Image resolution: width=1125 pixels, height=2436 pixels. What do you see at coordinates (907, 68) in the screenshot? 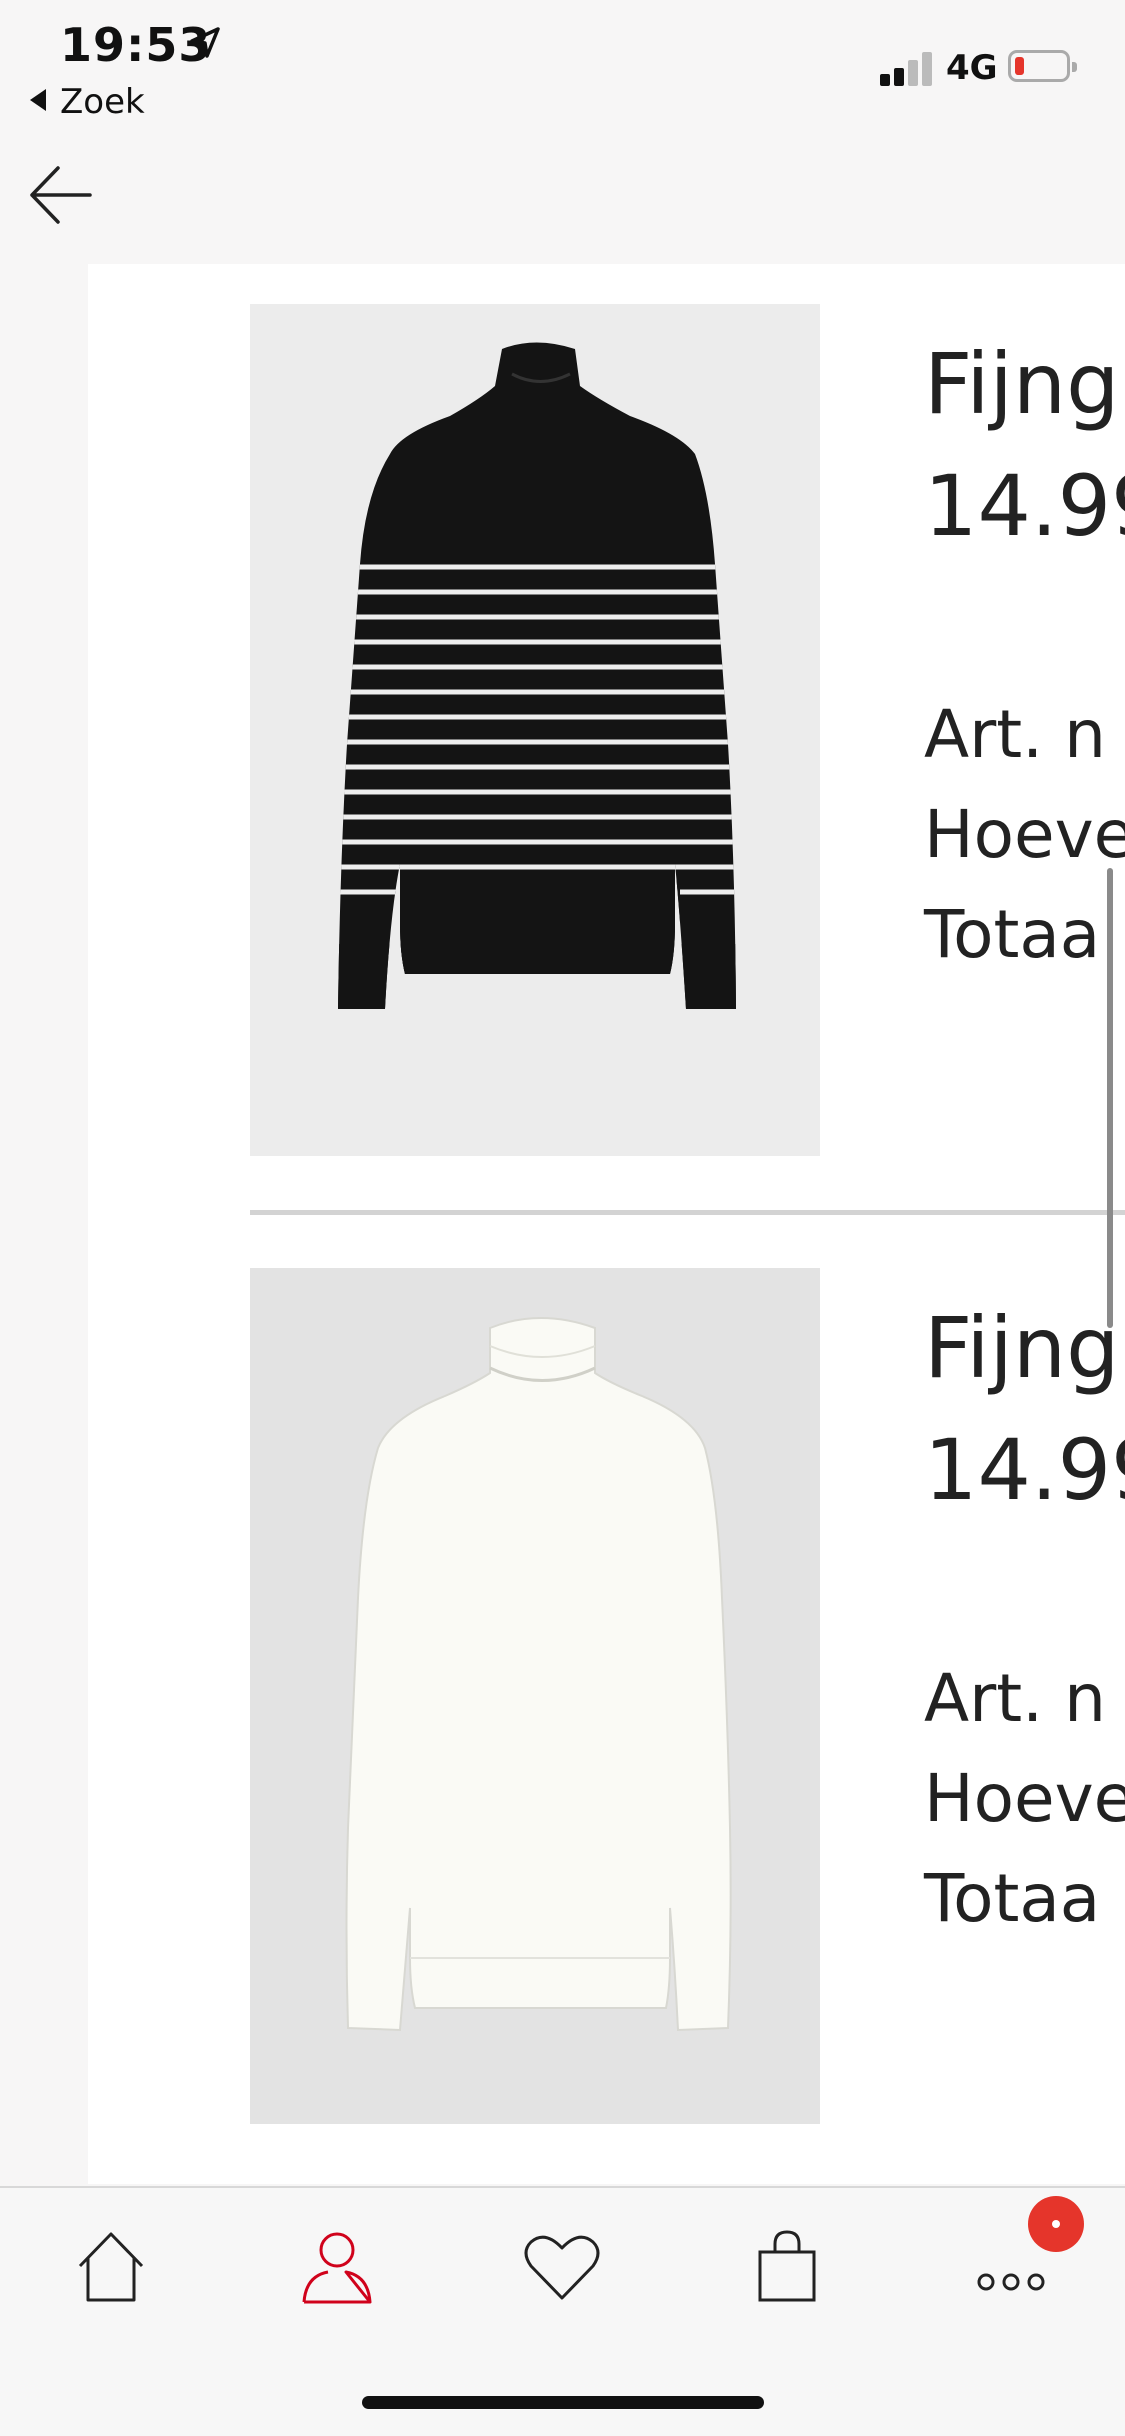
I see `cellular-signal-icon` at bounding box center [907, 68].